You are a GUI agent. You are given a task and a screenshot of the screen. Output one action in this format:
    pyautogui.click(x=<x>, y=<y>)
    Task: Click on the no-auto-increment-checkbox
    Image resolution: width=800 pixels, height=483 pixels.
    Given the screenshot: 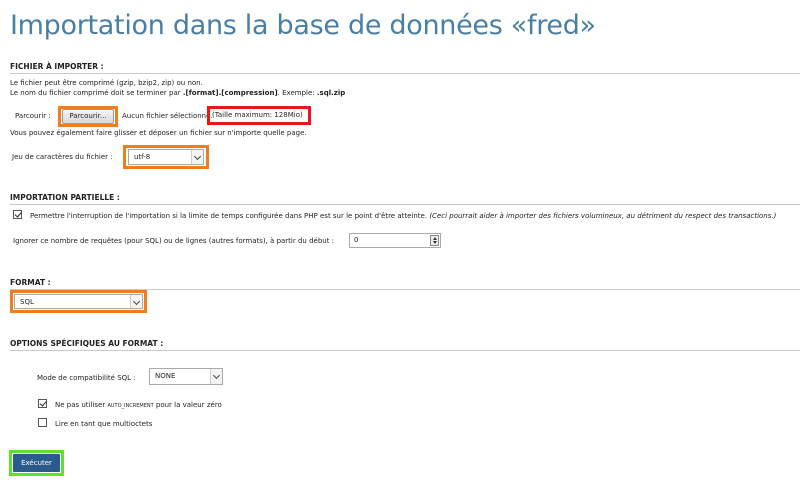 What is the action you would take?
    pyautogui.click(x=42, y=403)
    